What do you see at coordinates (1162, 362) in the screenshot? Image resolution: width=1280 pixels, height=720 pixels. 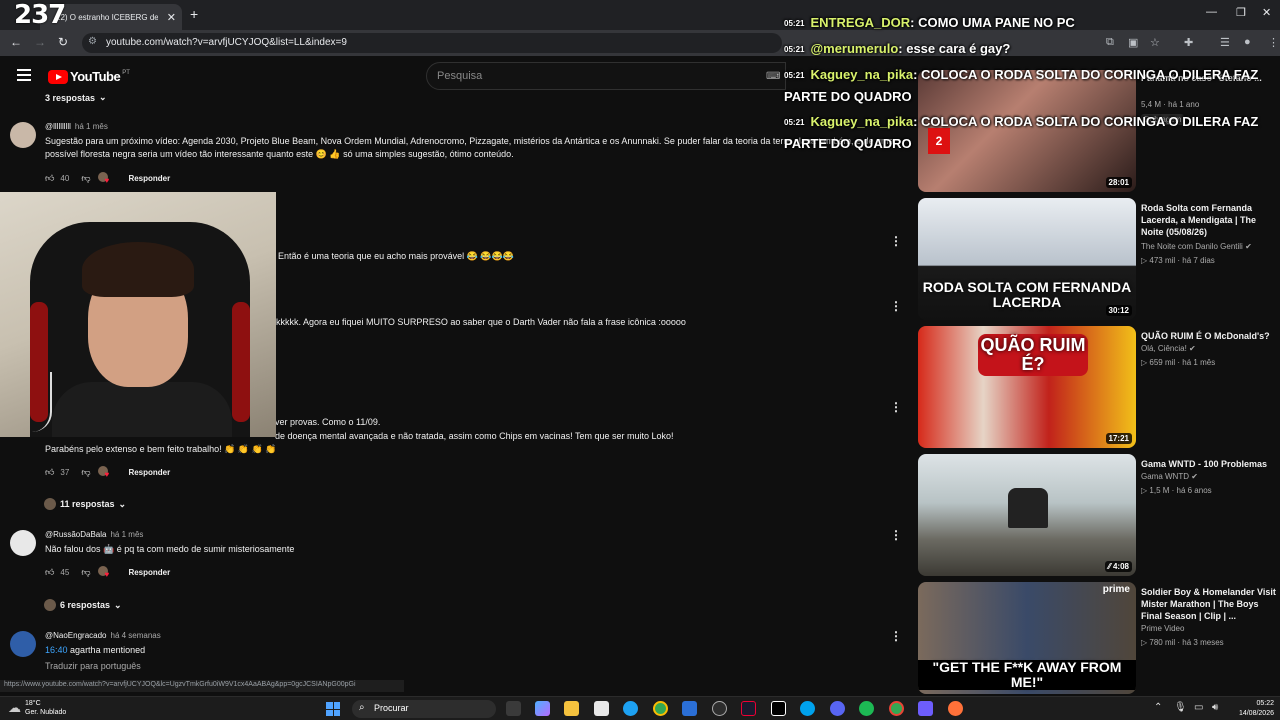 I see `video-views: 659 mil` at bounding box center [1162, 362].